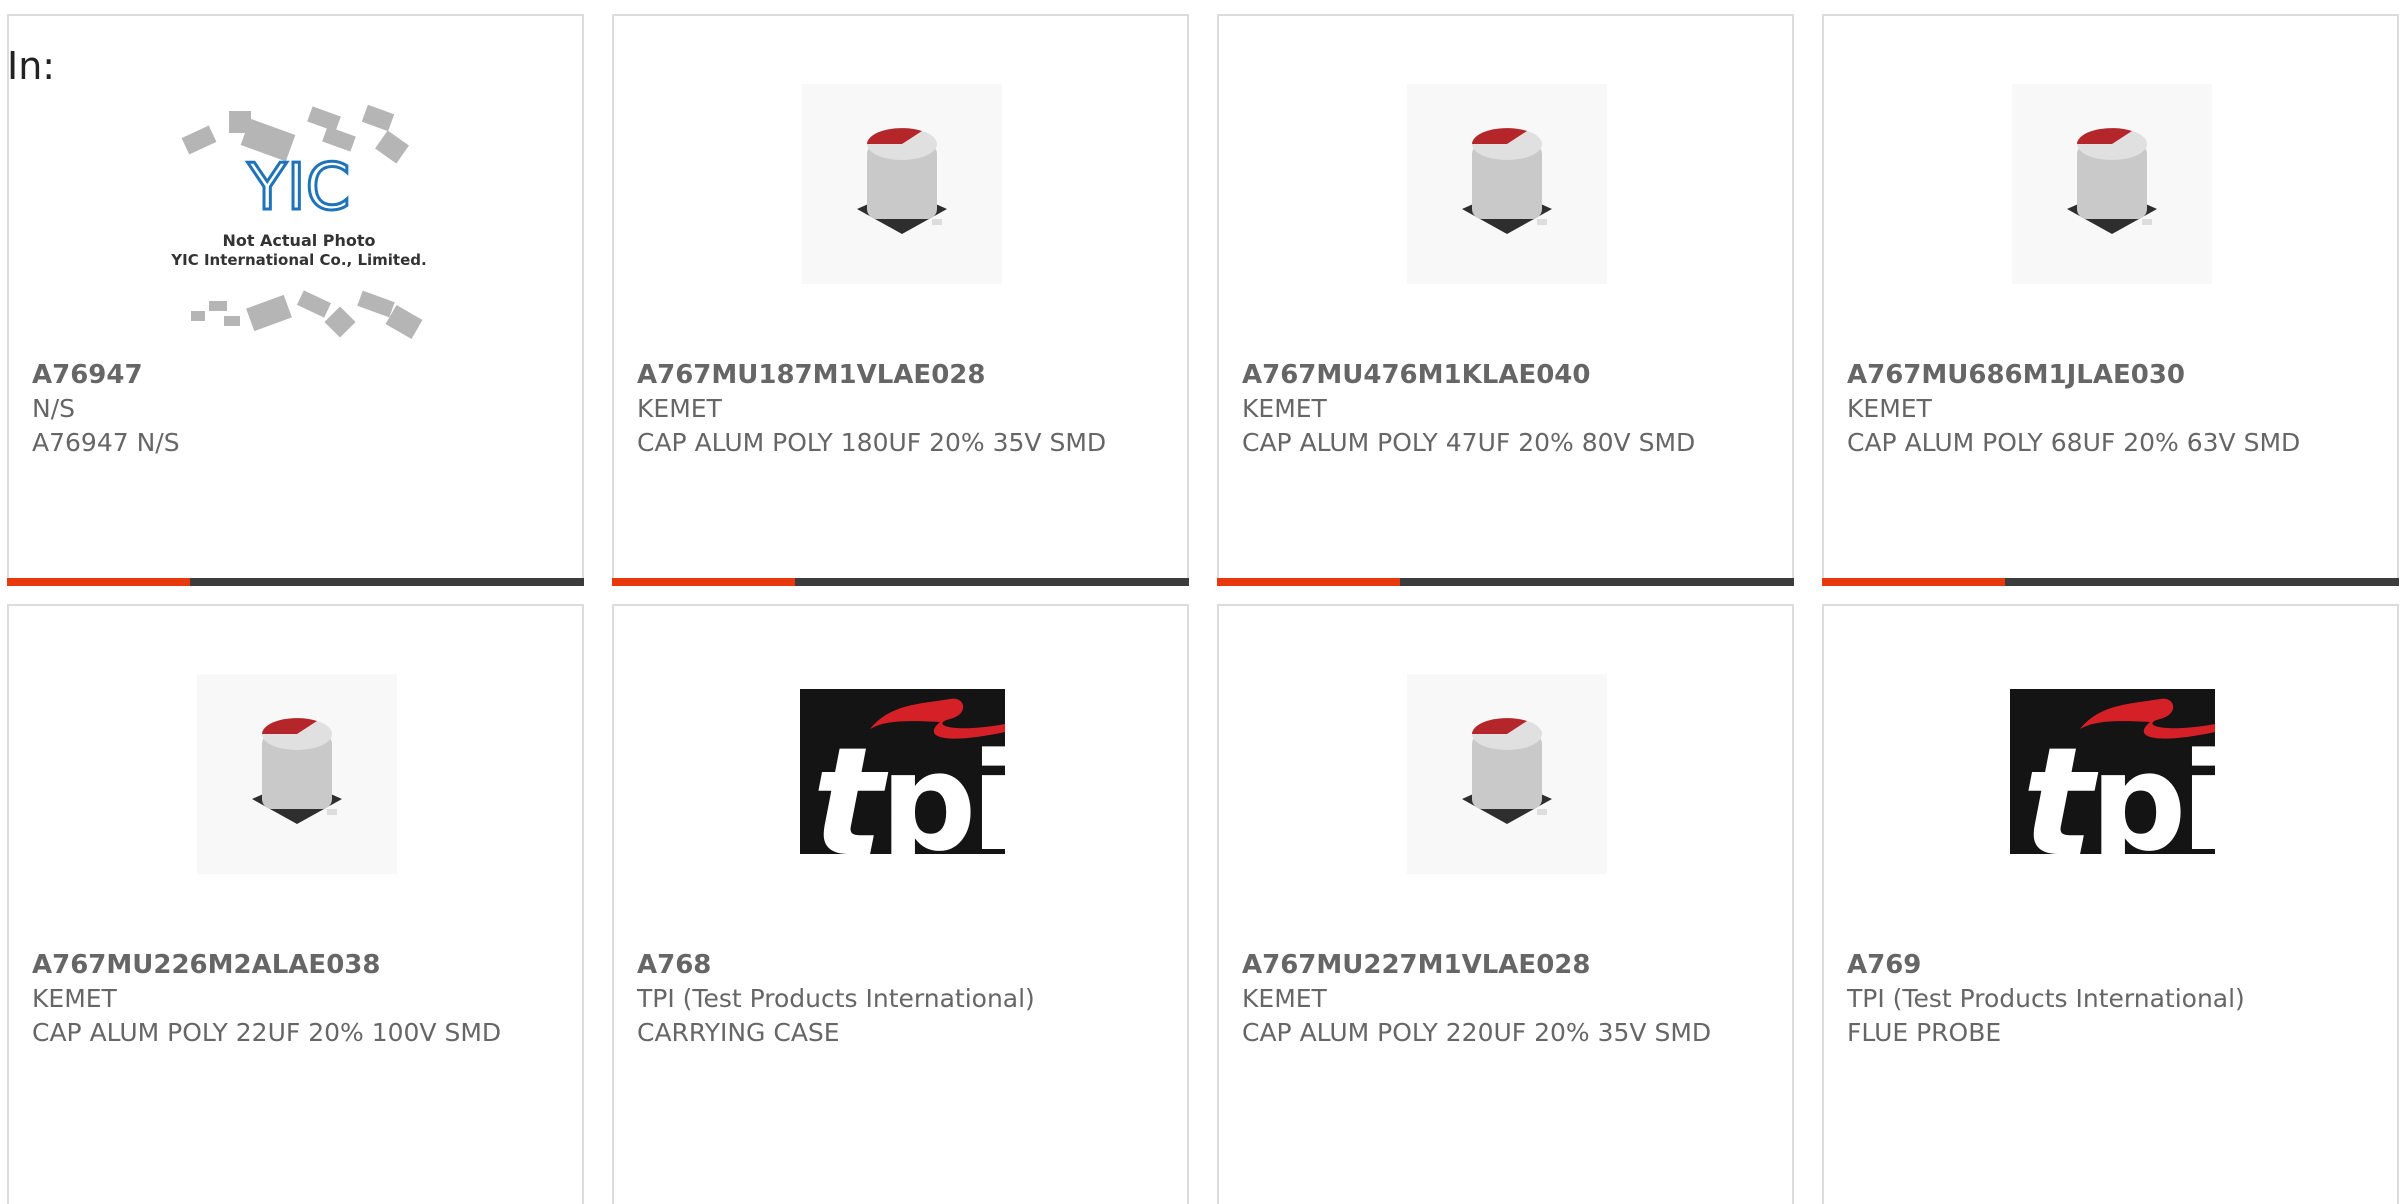 The width and height of the screenshot is (2400, 1204). I want to click on part-number: A769, so click(2082, 965).